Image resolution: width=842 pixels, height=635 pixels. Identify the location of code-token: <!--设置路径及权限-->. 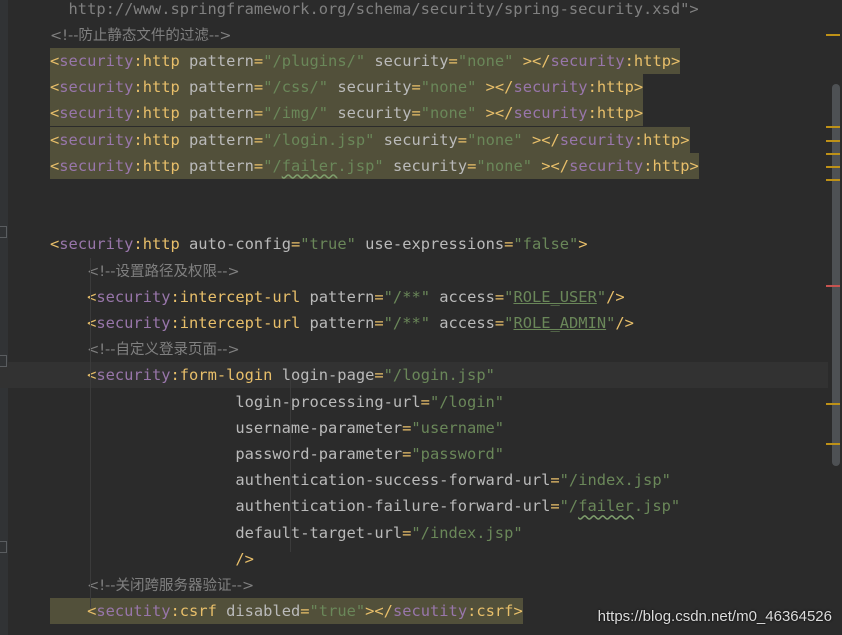
(163, 271).